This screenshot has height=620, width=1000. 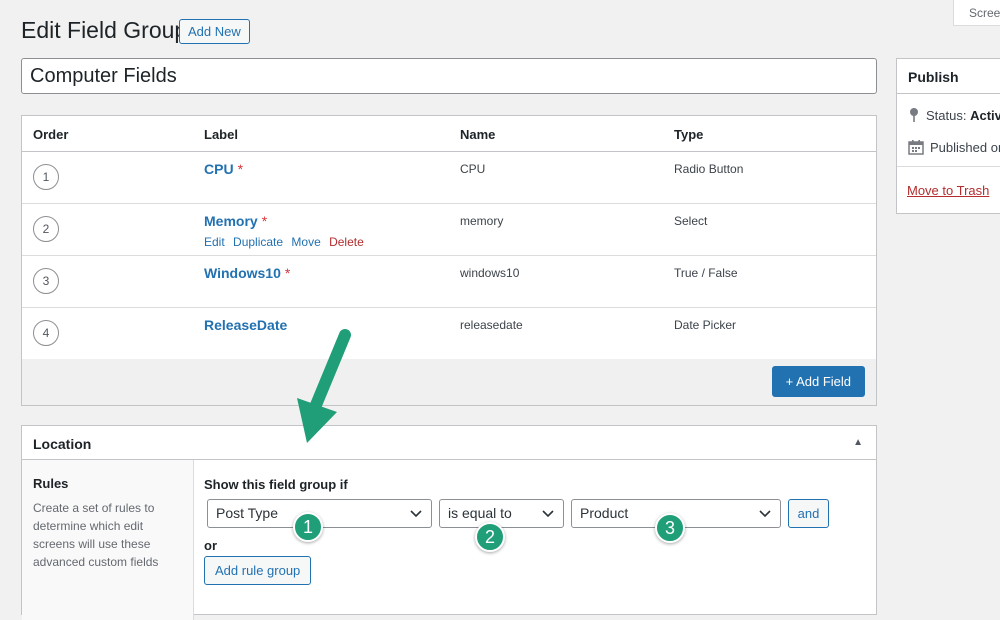 What do you see at coordinates (985, 115) in the screenshot?
I see `status-value: Active` at bounding box center [985, 115].